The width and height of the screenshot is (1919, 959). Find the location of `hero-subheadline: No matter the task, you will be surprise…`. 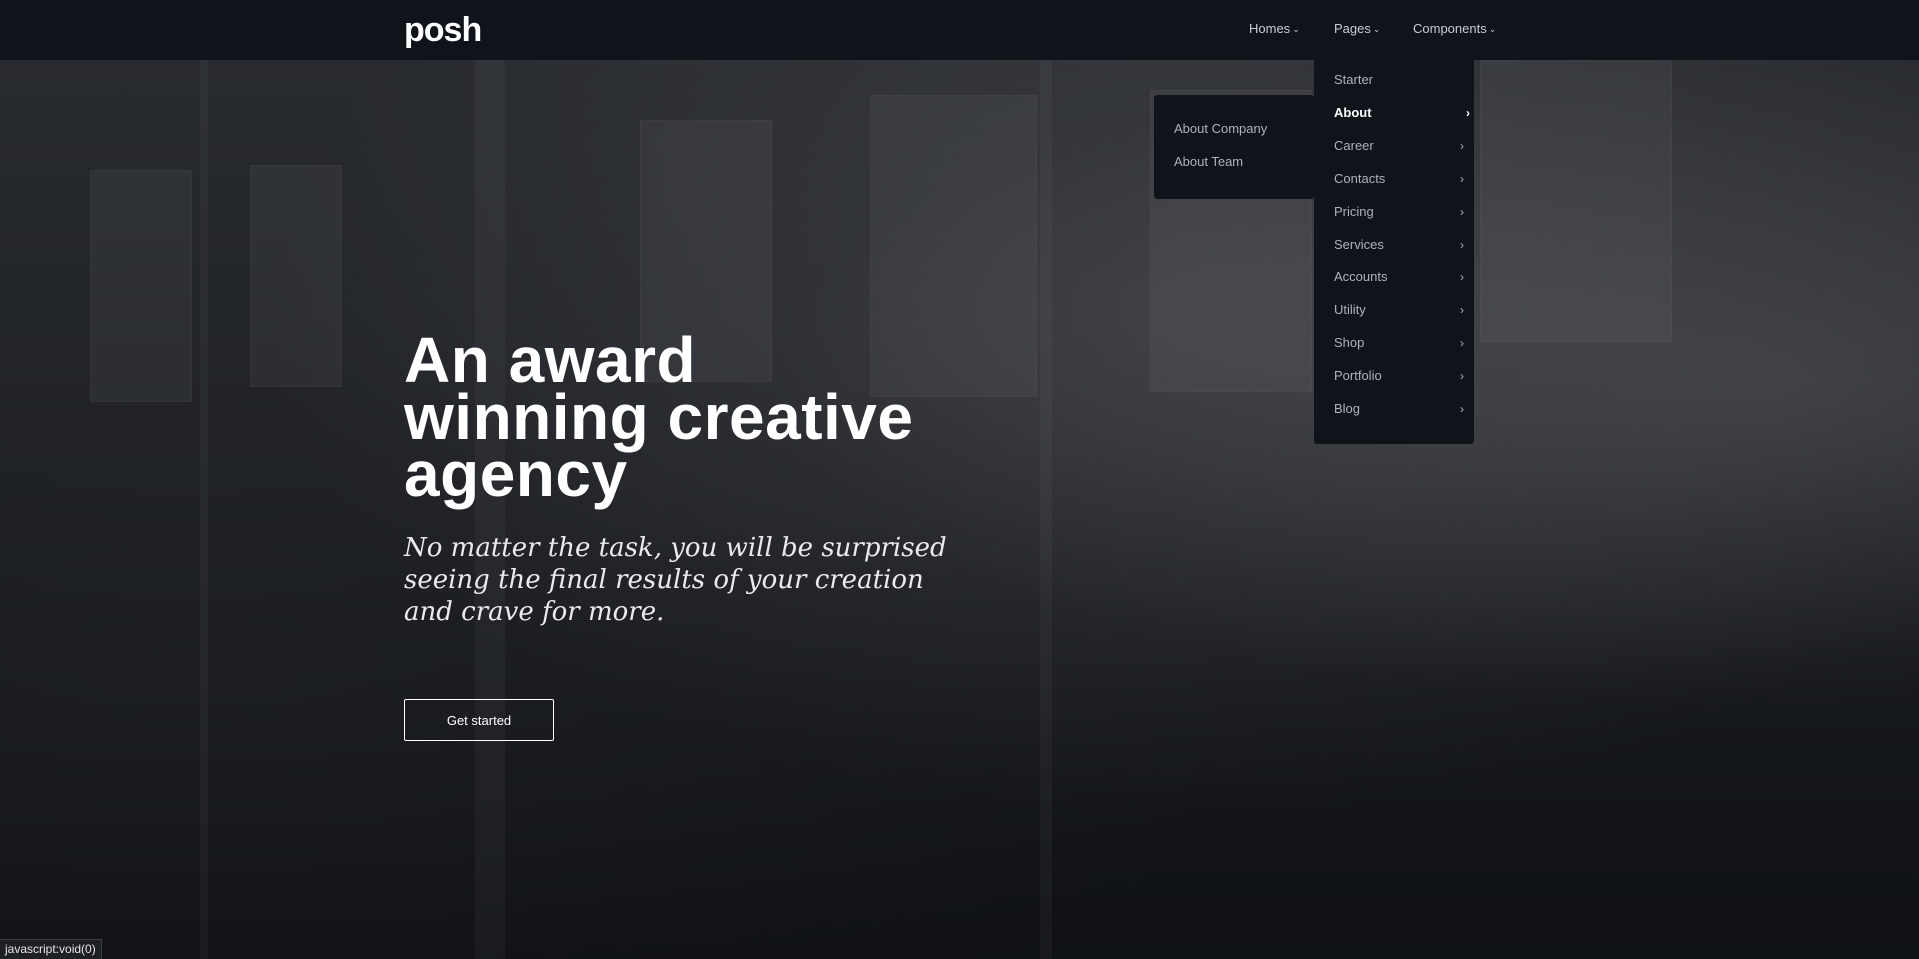

hero-subheadline: No matter the task, you will be surprise… is located at coordinates (684, 580).